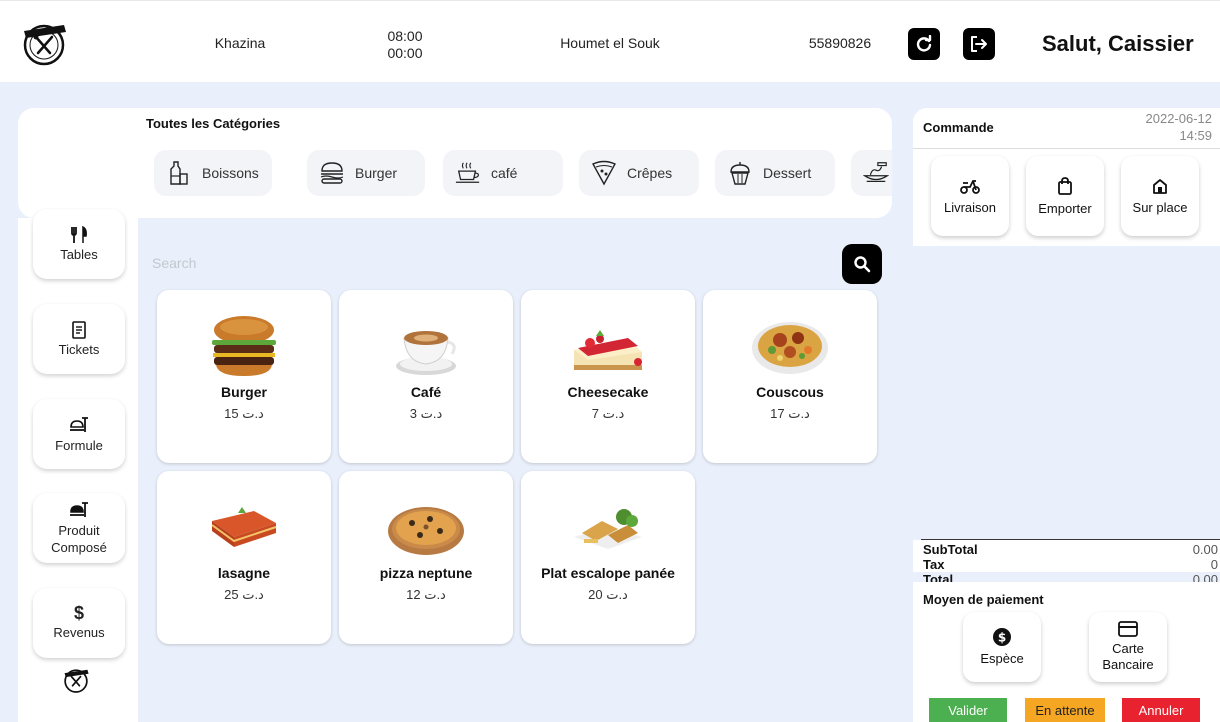 This screenshot has height=722, width=1220. Describe the element at coordinates (213, 173) in the screenshot. I see `category-boissons: Boissons` at that location.